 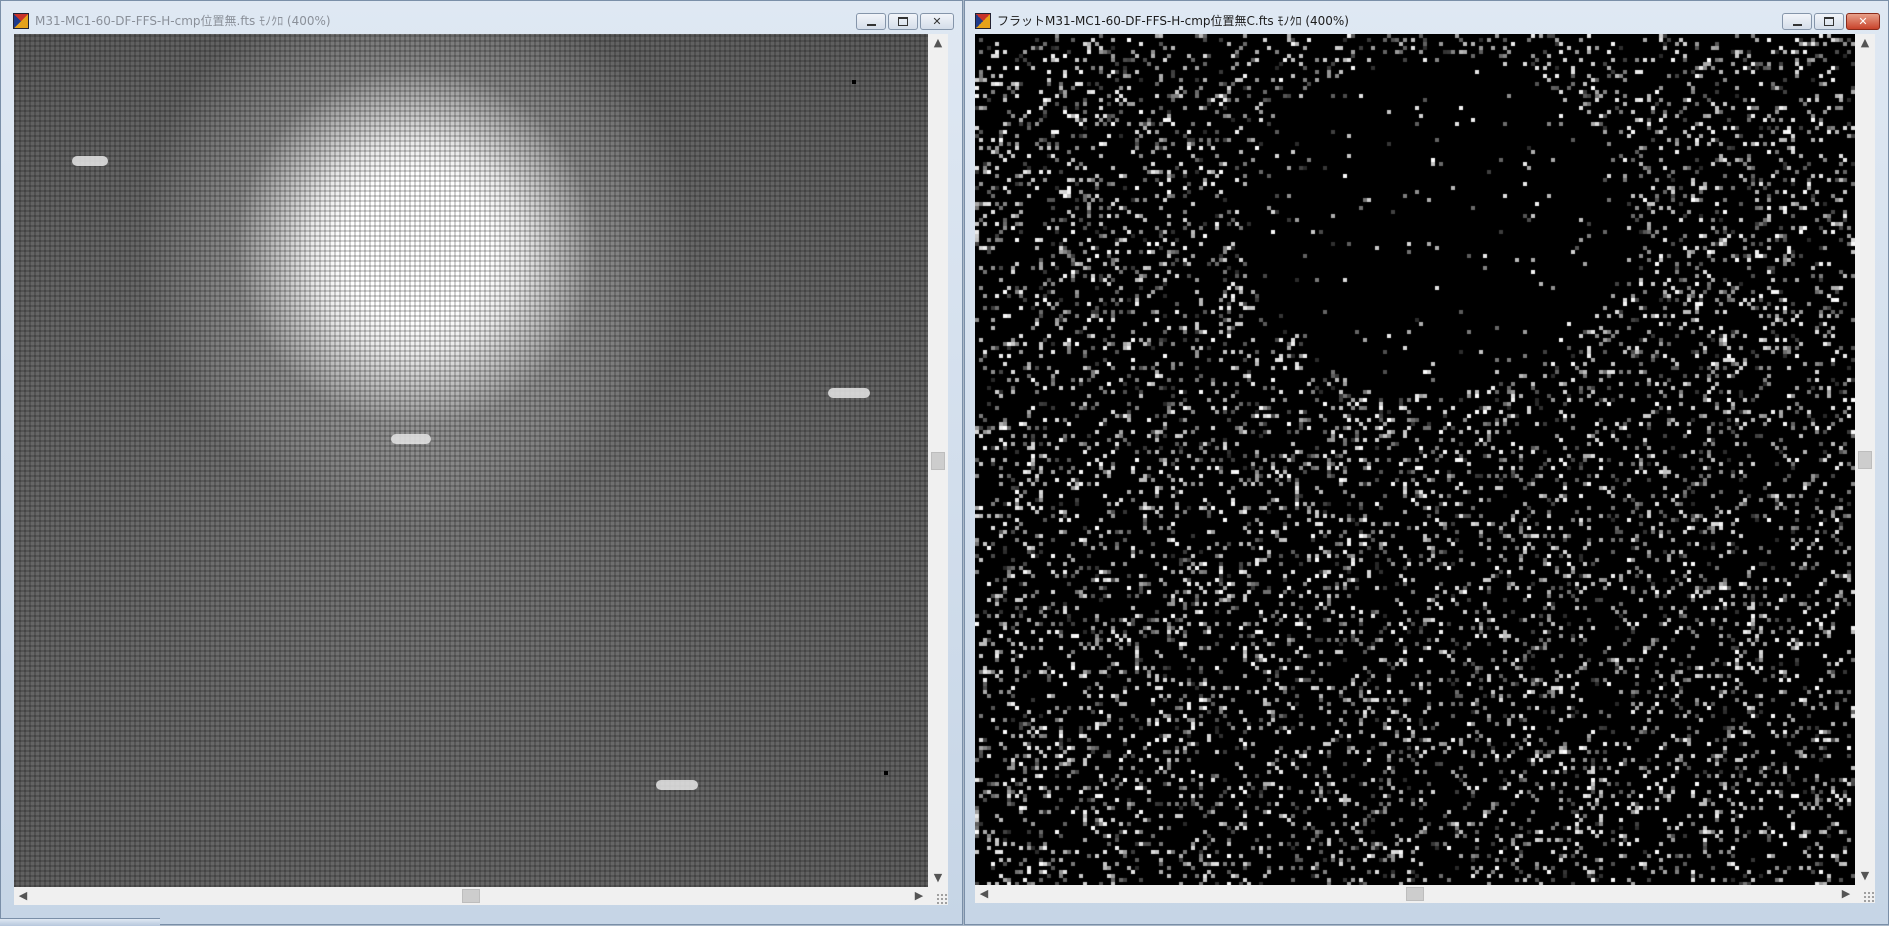 I want to click on left-minimize-button, so click(x=871, y=21).